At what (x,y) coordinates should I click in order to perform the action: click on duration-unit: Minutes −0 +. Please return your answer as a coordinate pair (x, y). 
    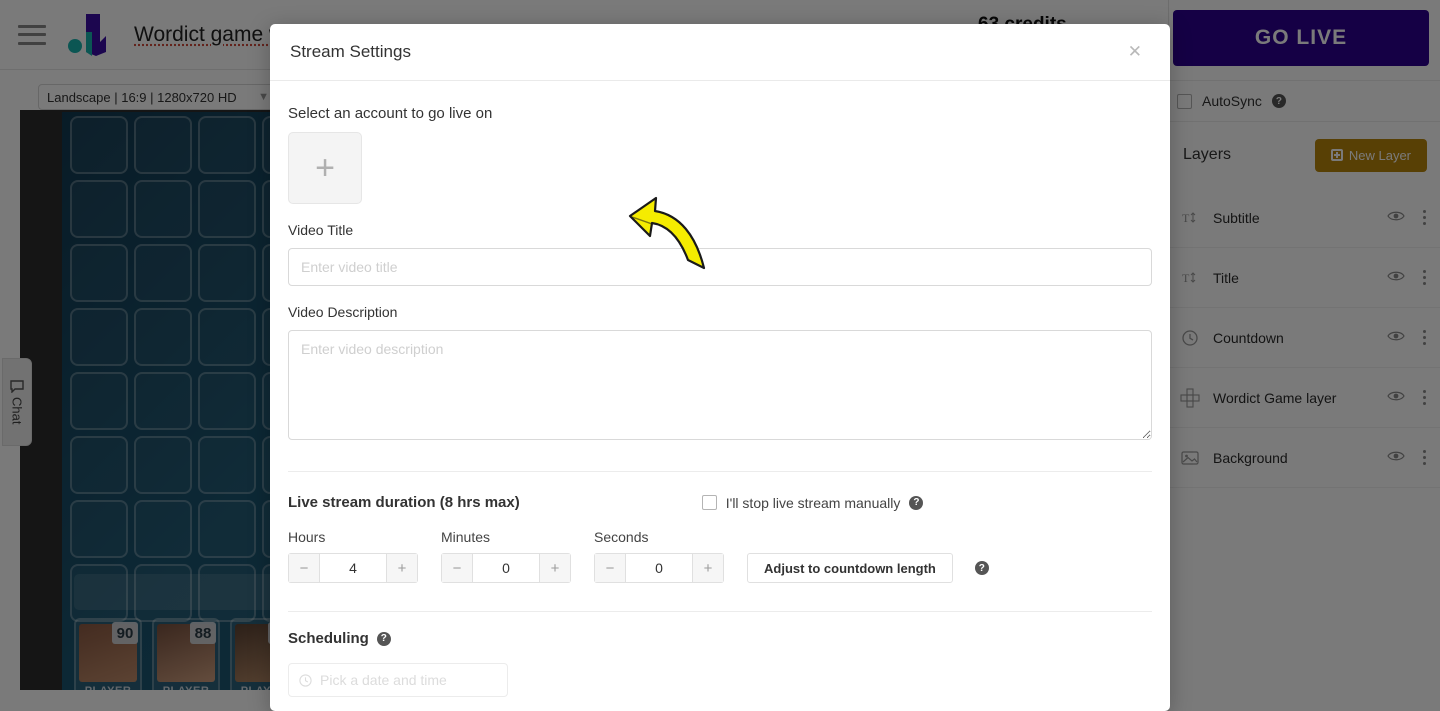
    Looking at the image, I should click on (506, 556).